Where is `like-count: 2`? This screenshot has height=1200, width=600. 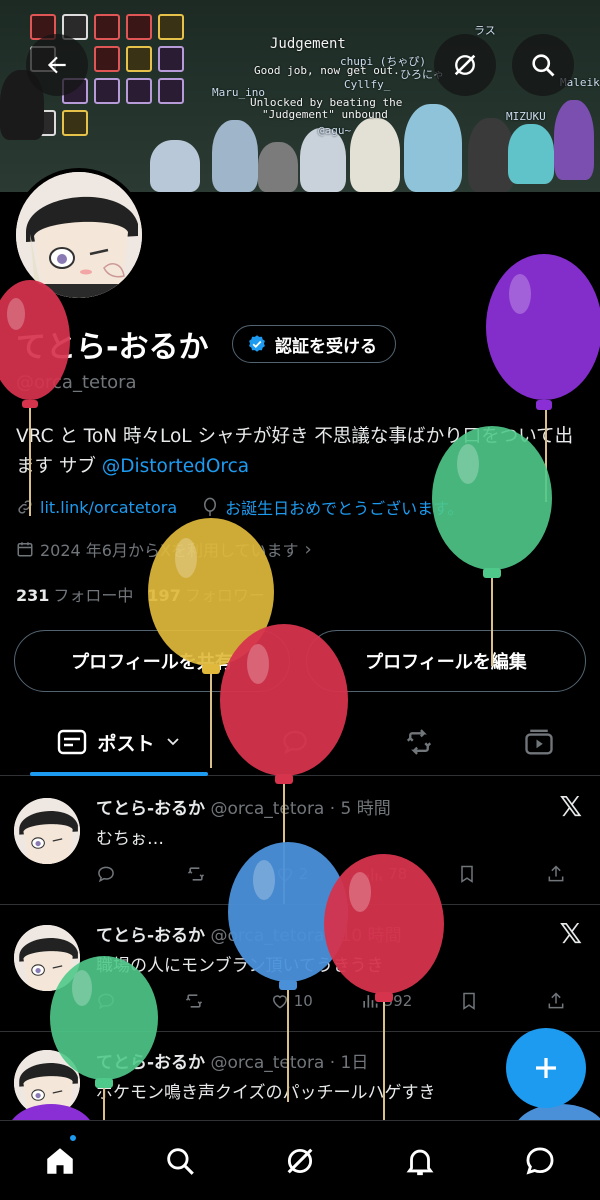
like-count: 2 is located at coordinates (303, 874).